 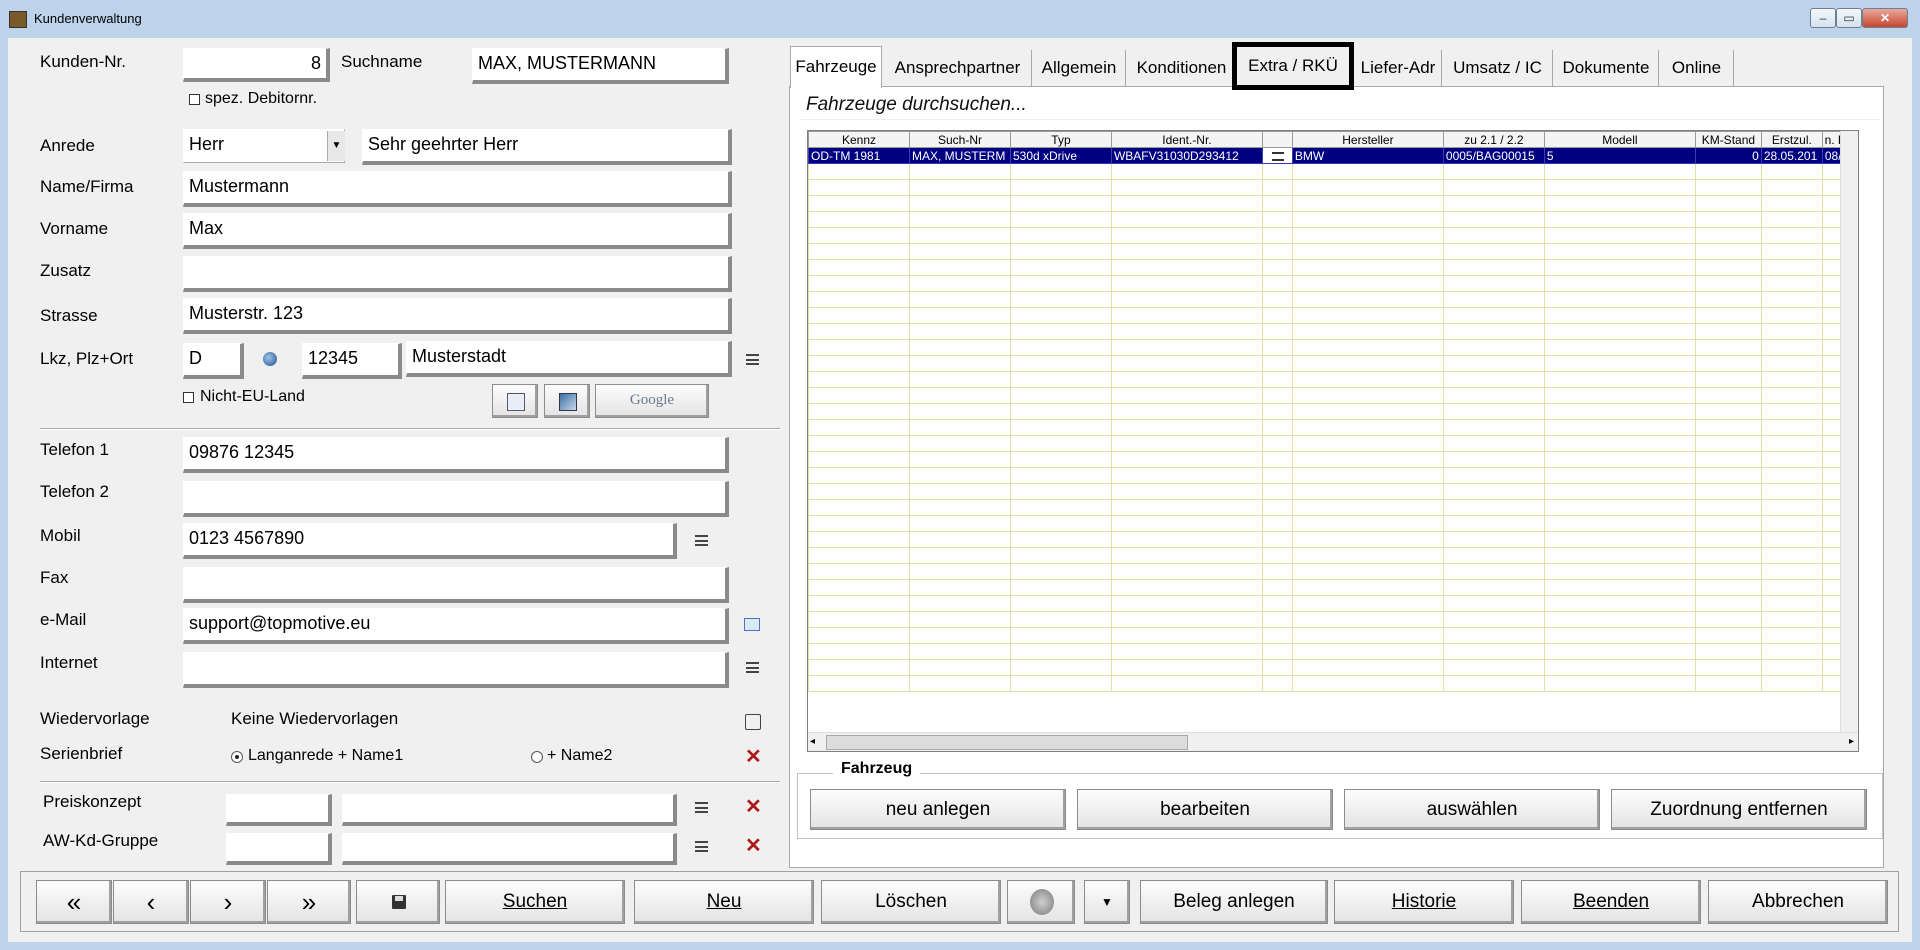 What do you see at coordinates (456, 670) in the screenshot?
I see `internet-field` at bounding box center [456, 670].